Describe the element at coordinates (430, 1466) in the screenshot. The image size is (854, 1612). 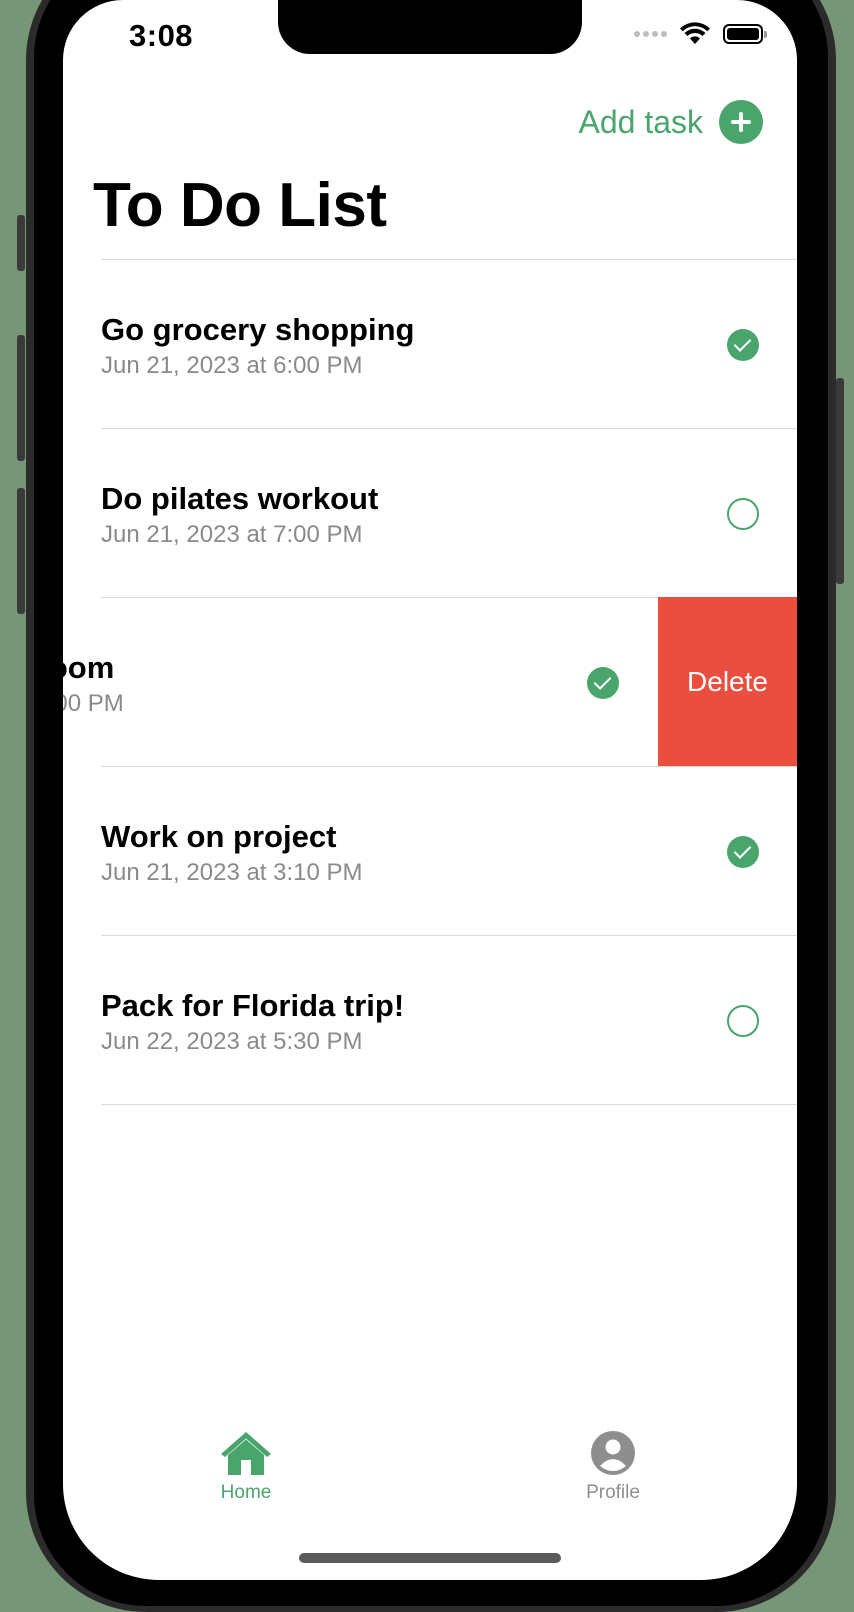
I see `tab-bar: Home Profile` at that location.